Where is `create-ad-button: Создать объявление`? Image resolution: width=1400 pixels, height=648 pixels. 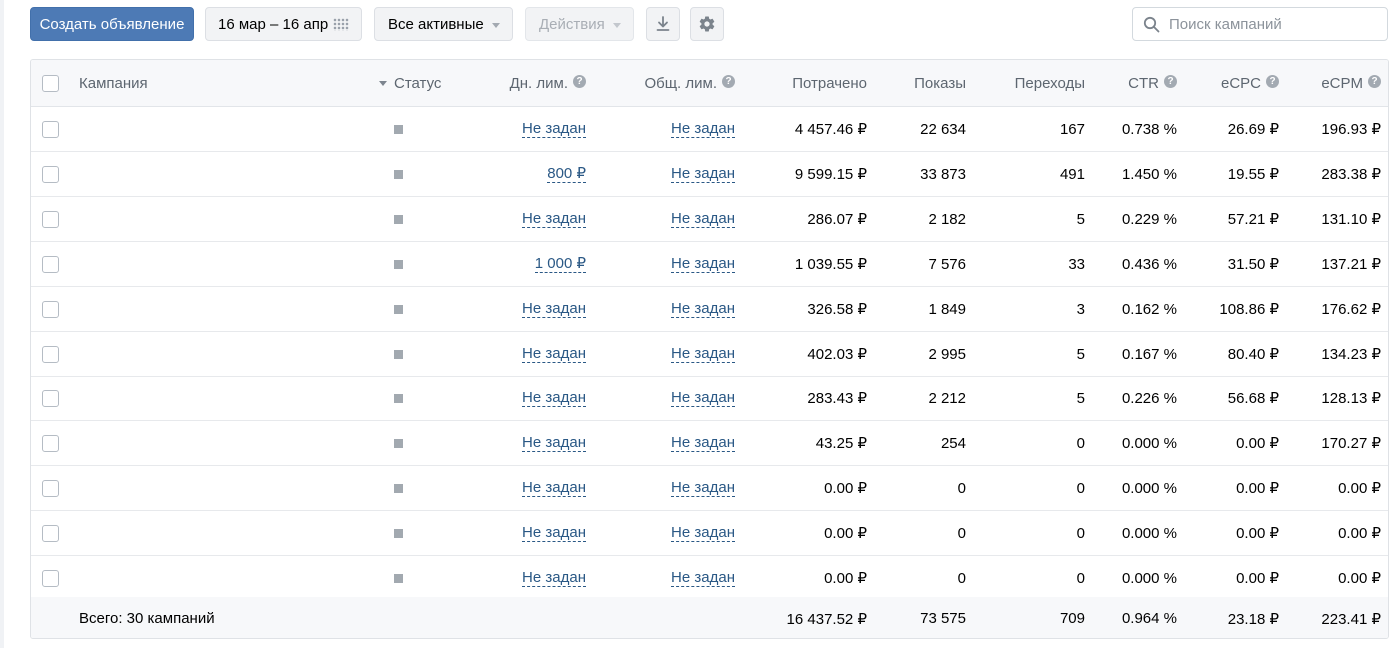 create-ad-button: Создать объявление is located at coordinates (112, 24).